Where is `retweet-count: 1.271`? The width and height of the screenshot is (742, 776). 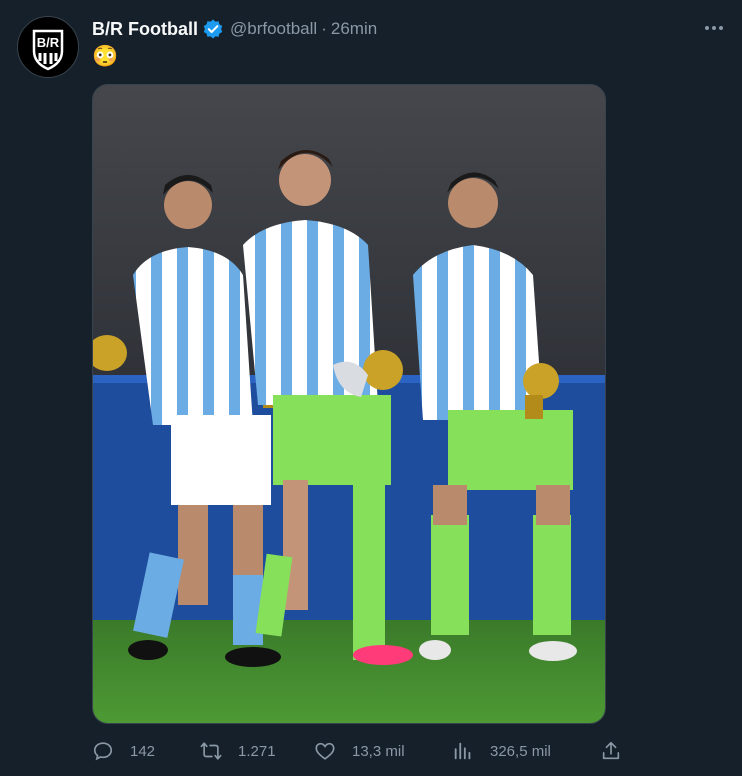 retweet-count: 1.271 is located at coordinates (257, 751).